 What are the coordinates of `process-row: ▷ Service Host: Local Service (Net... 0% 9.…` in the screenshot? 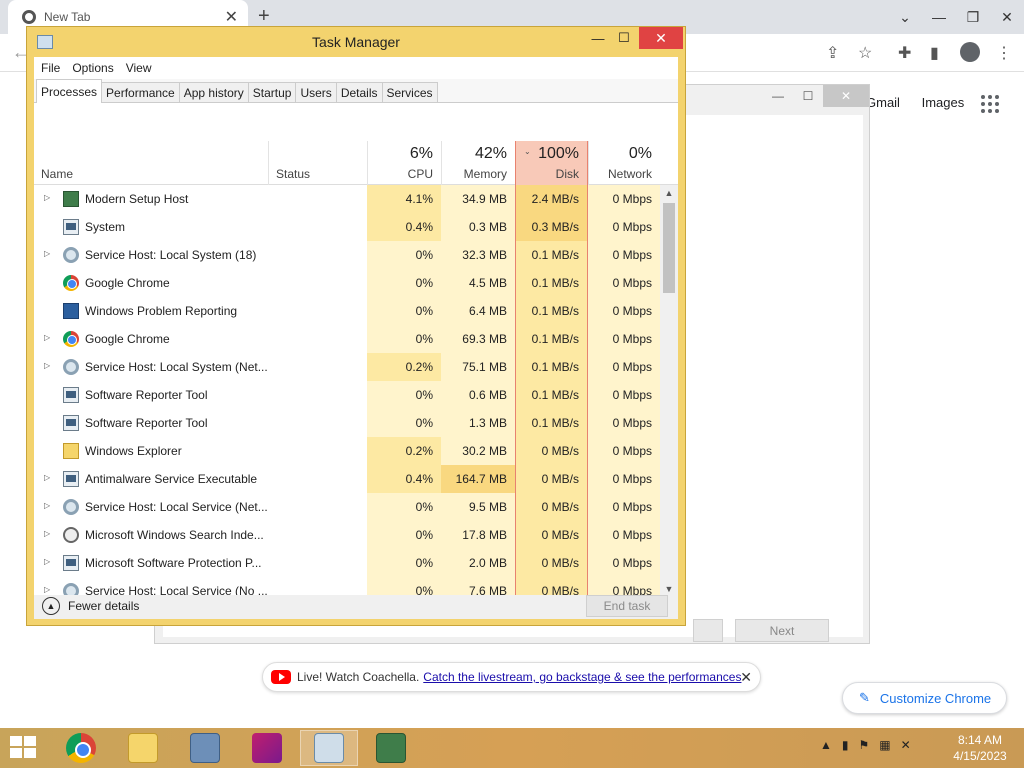 It's located at (347, 507).